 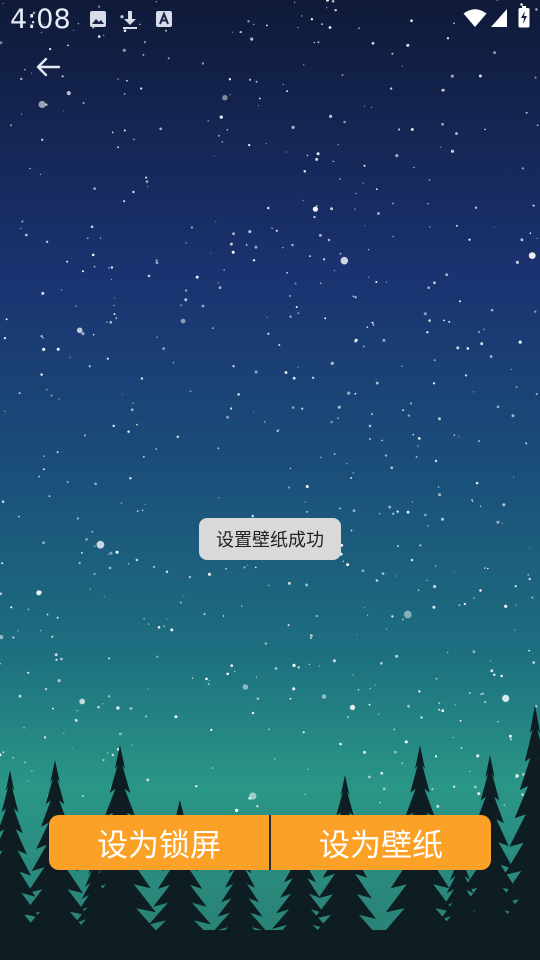 I want to click on status-time: 4:08, so click(x=40, y=19).